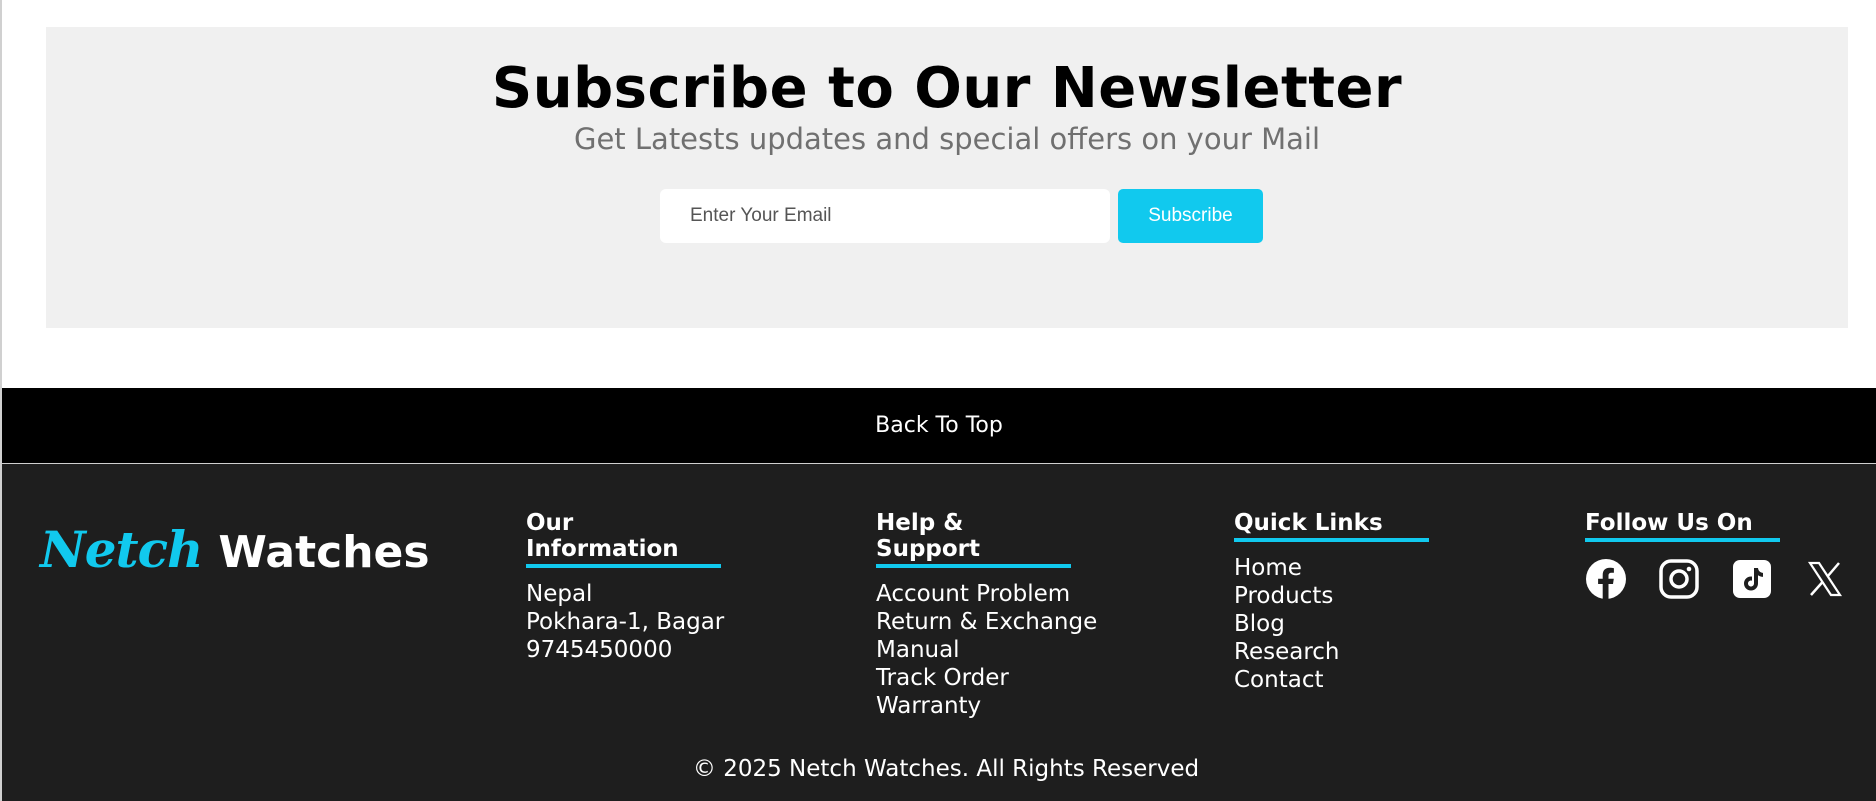 The image size is (1876, 801). Describe the element at coordinates (1682, 526) in the screenshot. I see `follow-us-title: Follow Us On` at that location.